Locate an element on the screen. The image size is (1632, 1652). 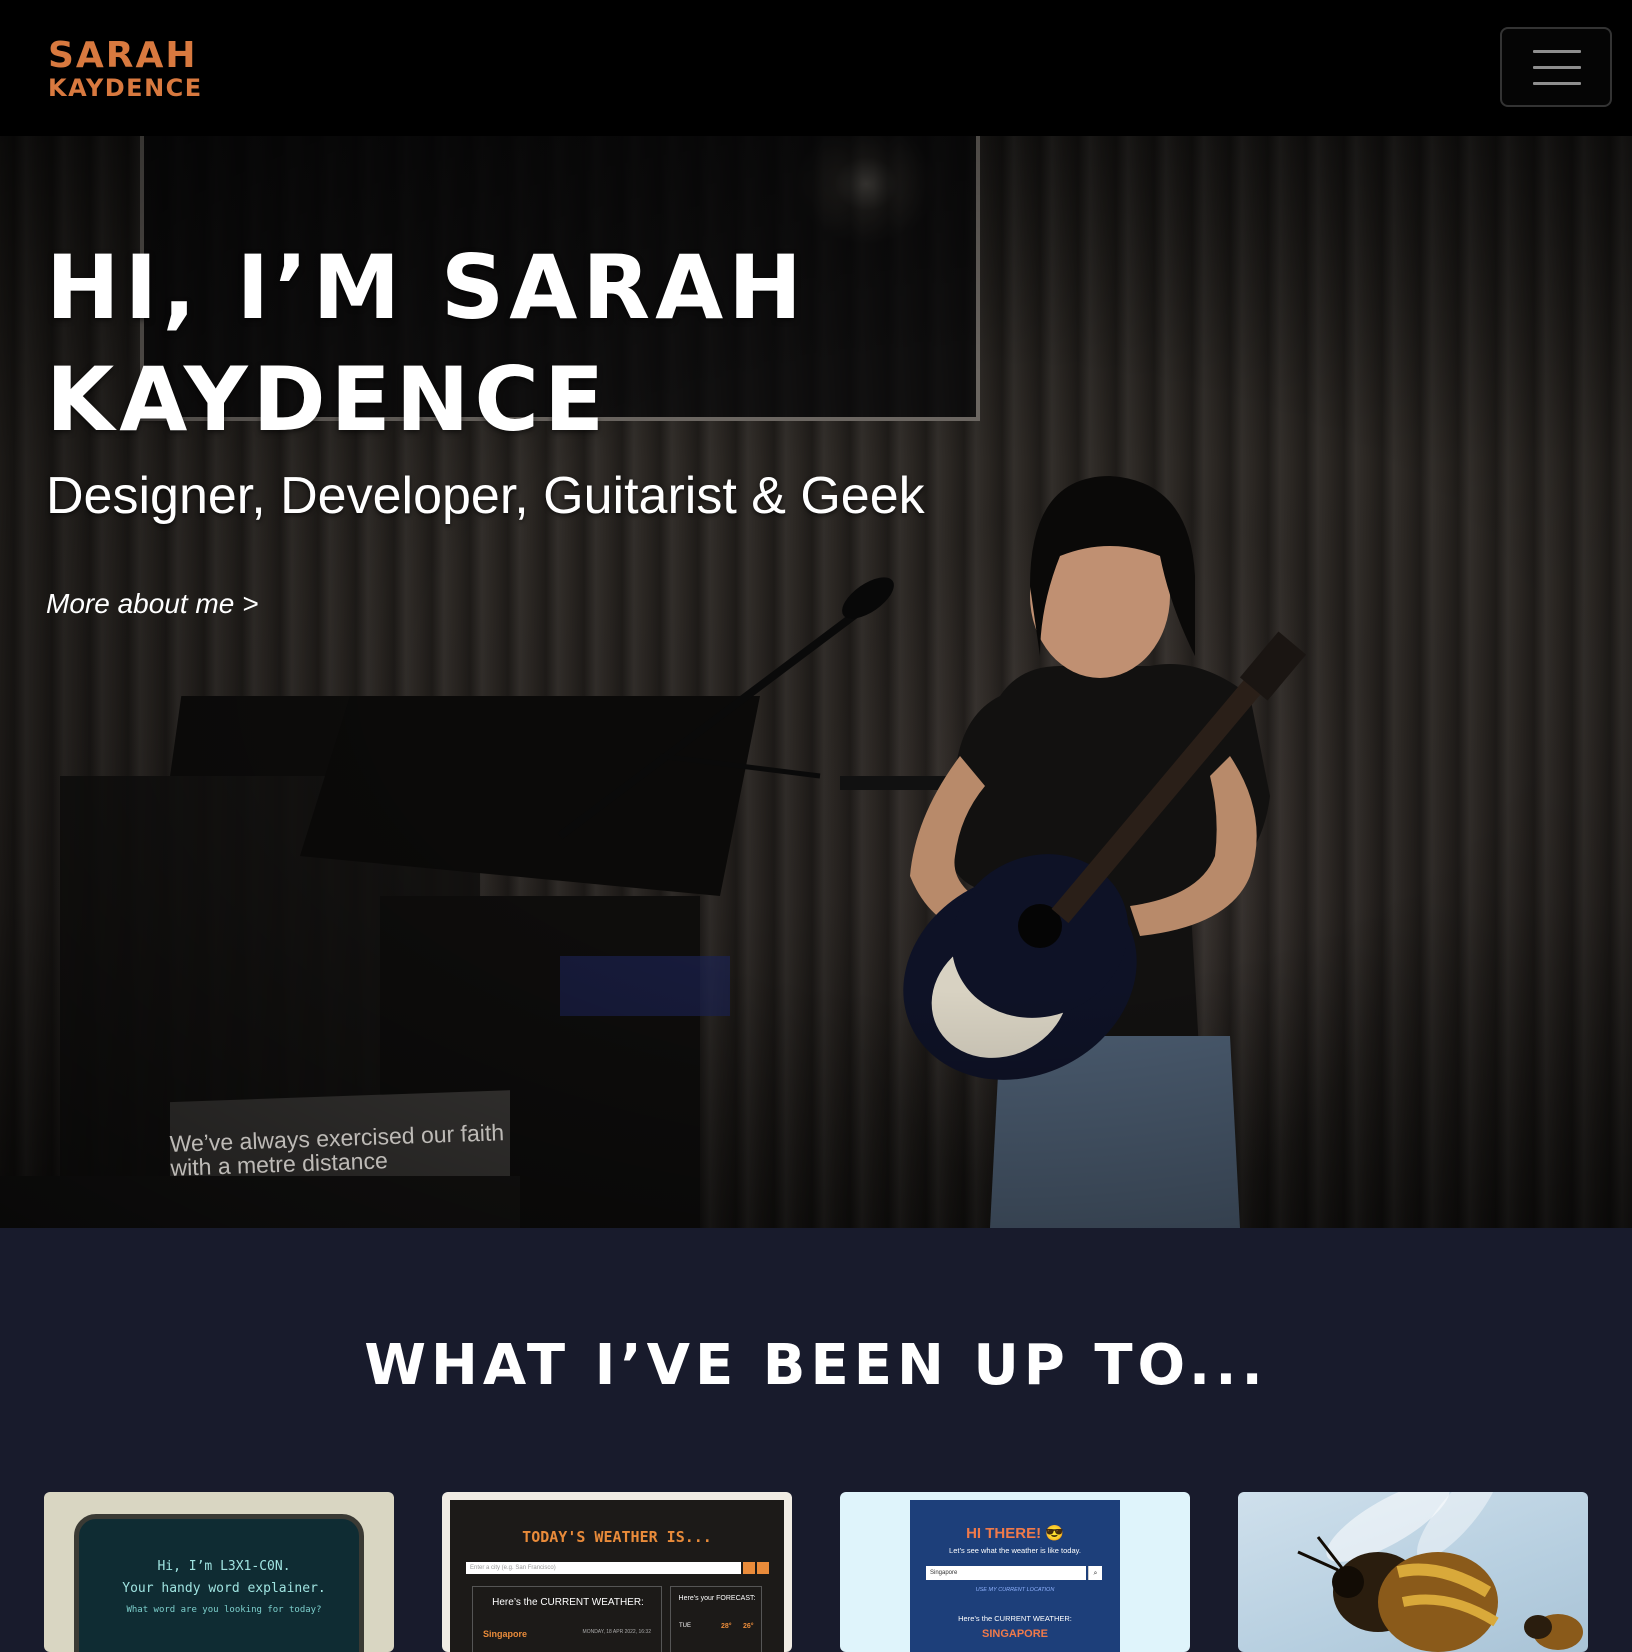
bee-photo is located at coordinates (1440, 1572).